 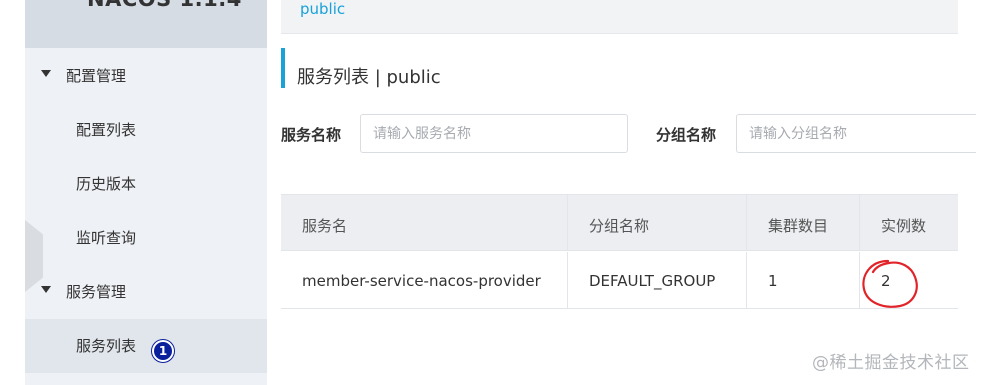 I want to click on sidebar-item-label: 服务列表, so click(x=106, y=346).